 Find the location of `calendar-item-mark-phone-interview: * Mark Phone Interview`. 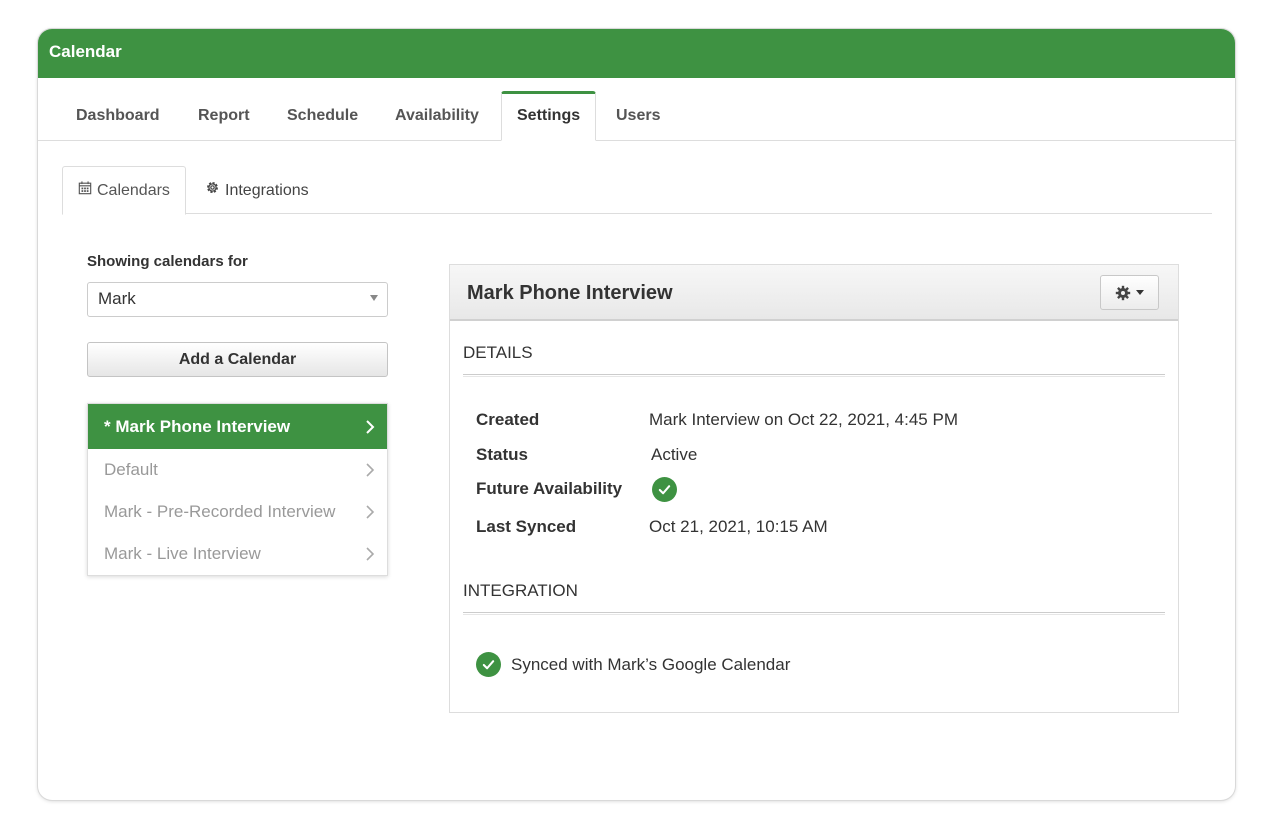

calendar-item-mark-phone-interview: * Mark Phone Interview is located at coordinates (237, 426).